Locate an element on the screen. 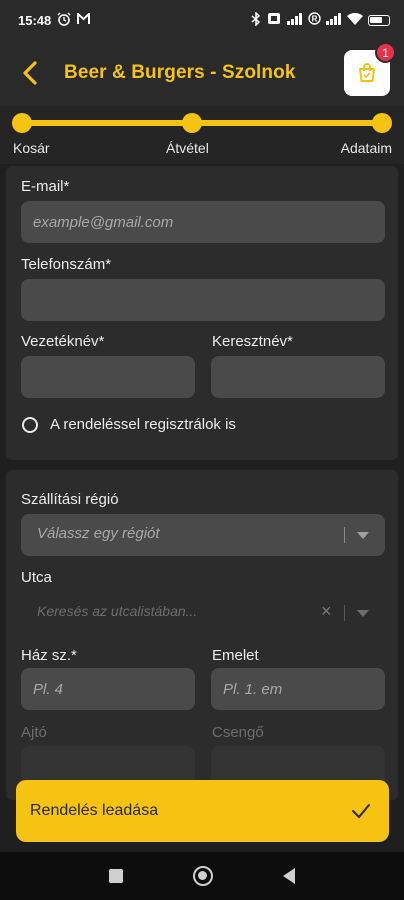 The height and width of the screenshot is (900, 404). bluetooth-icon is located at coordinates (256, 19).